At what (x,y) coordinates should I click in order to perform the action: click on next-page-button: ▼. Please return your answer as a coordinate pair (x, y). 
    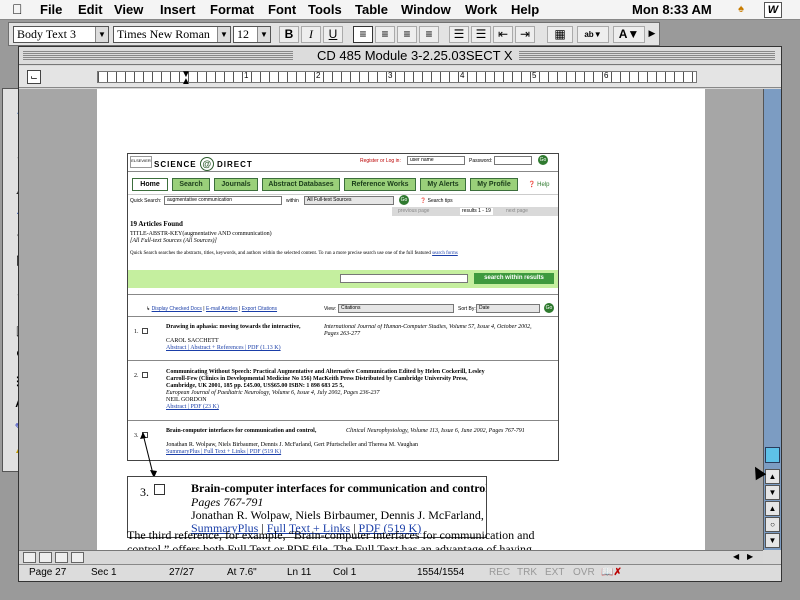
    Looking at the image, I should click on (772, 540).